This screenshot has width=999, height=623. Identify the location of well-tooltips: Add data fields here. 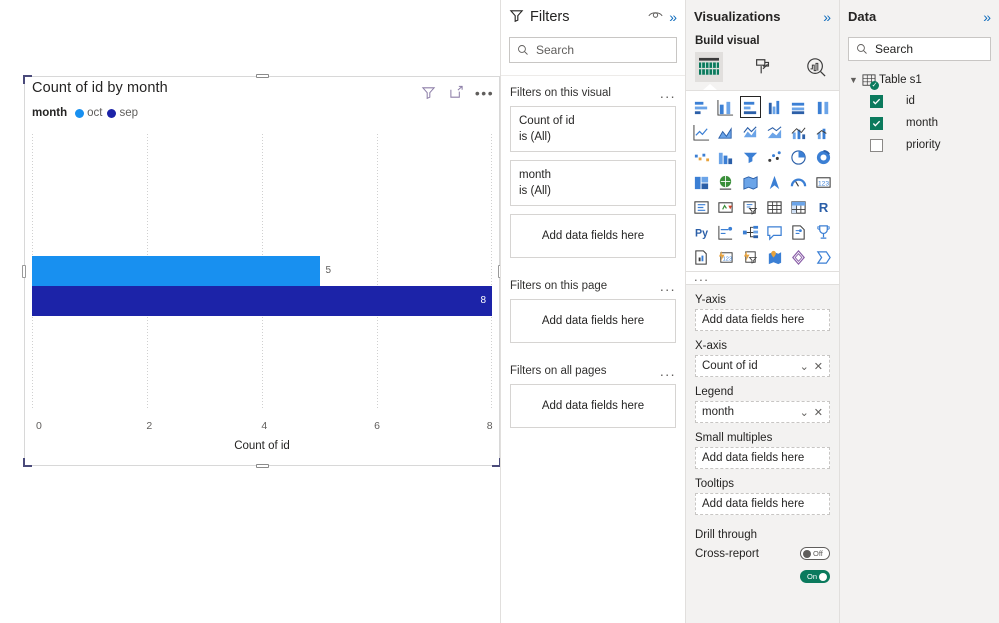
(762, 504).